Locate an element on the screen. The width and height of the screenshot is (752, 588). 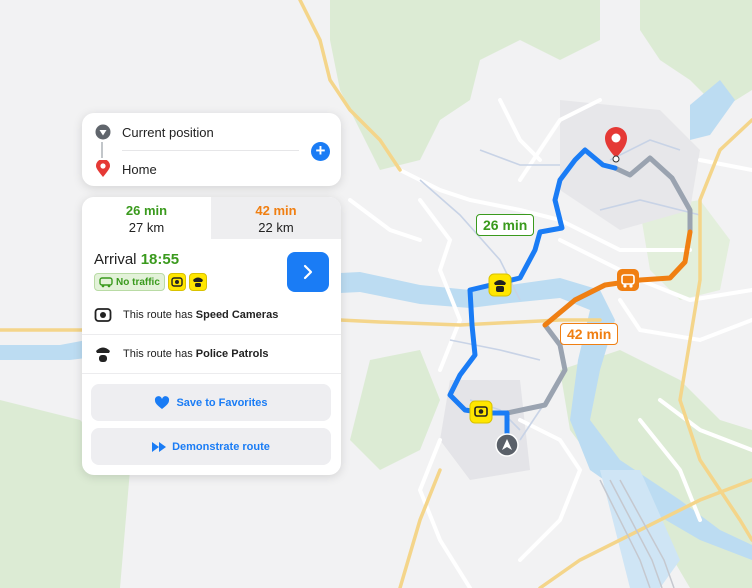
destination-label: Home is located at coordinates (139, 169).